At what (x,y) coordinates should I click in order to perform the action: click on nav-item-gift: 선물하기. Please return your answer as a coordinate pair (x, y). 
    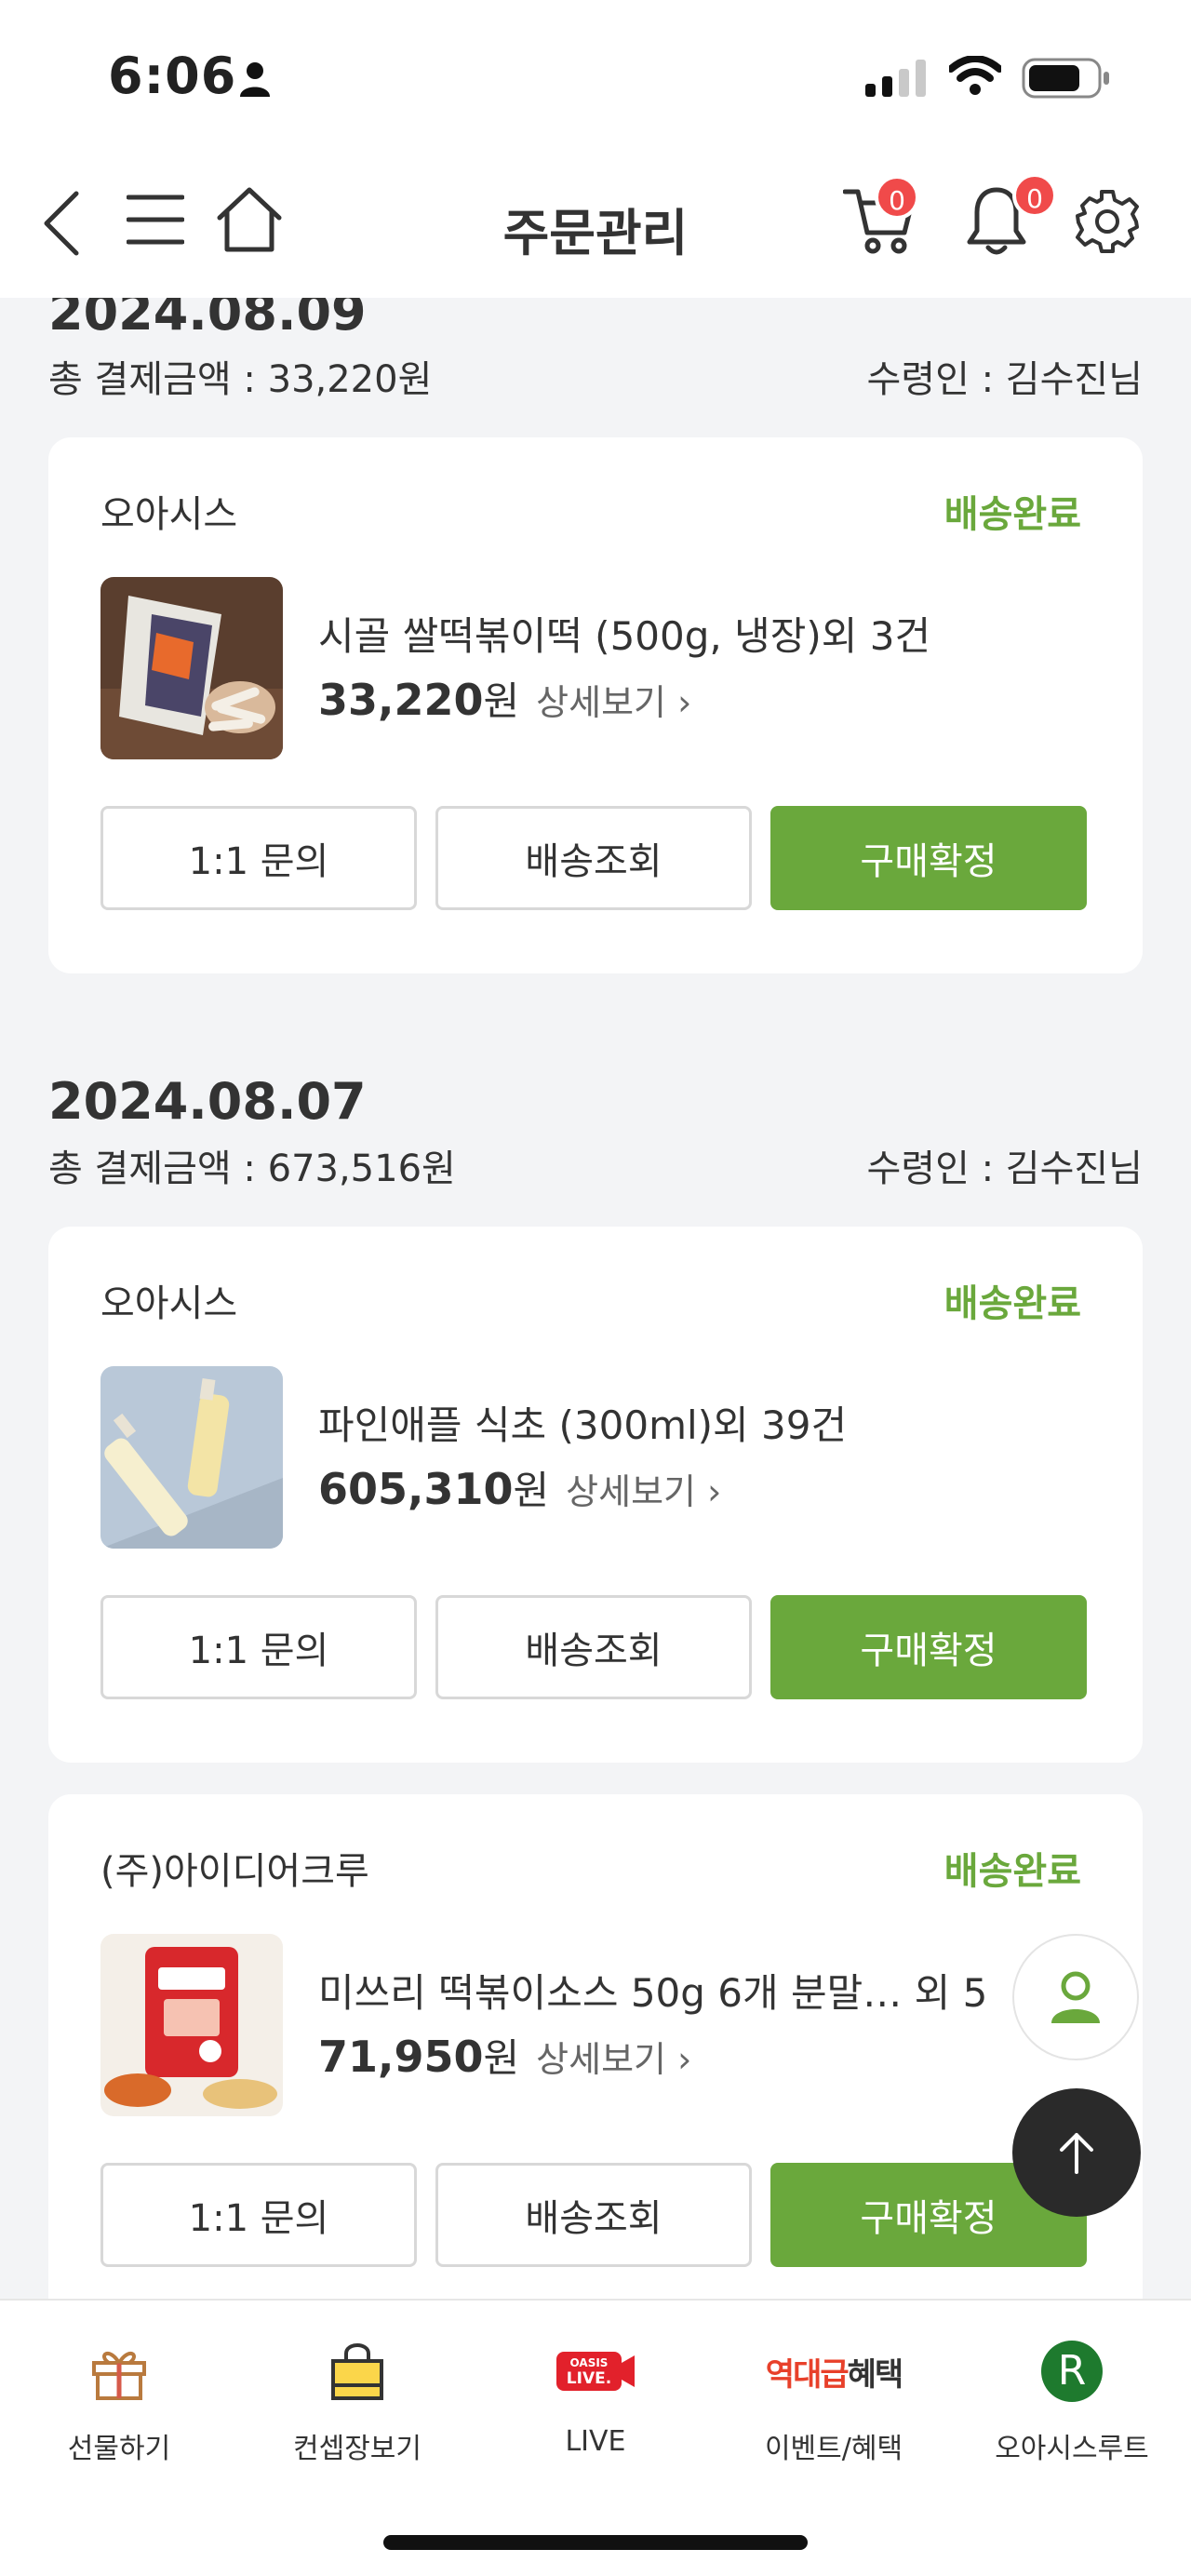
    Looking at the image, I should click on (119, 2400).